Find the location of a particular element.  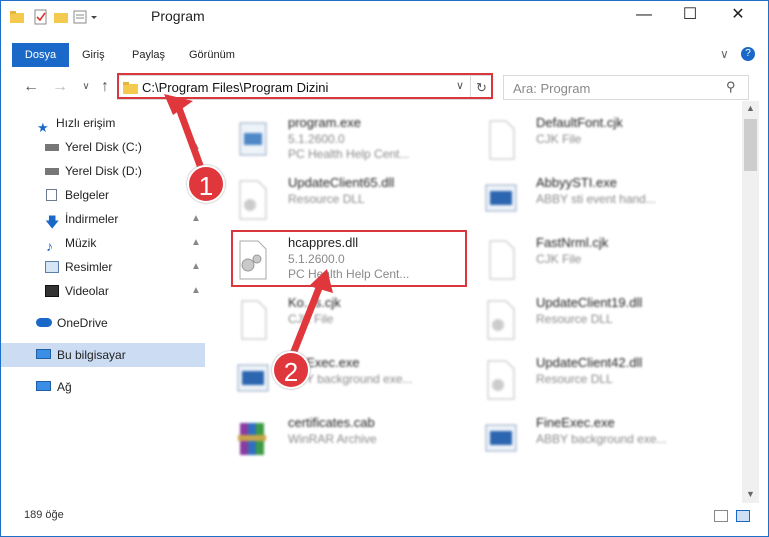

scroll-up-icon: ▲ is located at coordinates (750, 108).